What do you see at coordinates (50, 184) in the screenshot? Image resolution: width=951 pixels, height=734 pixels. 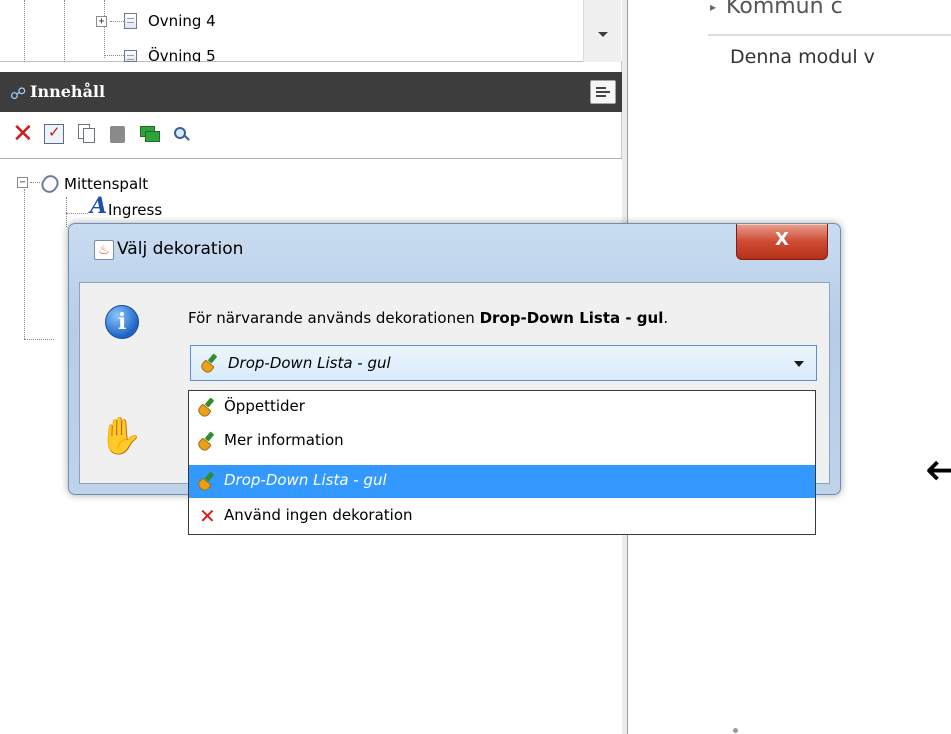 I see `paperclip-icon` at bounding box center [50, 184].